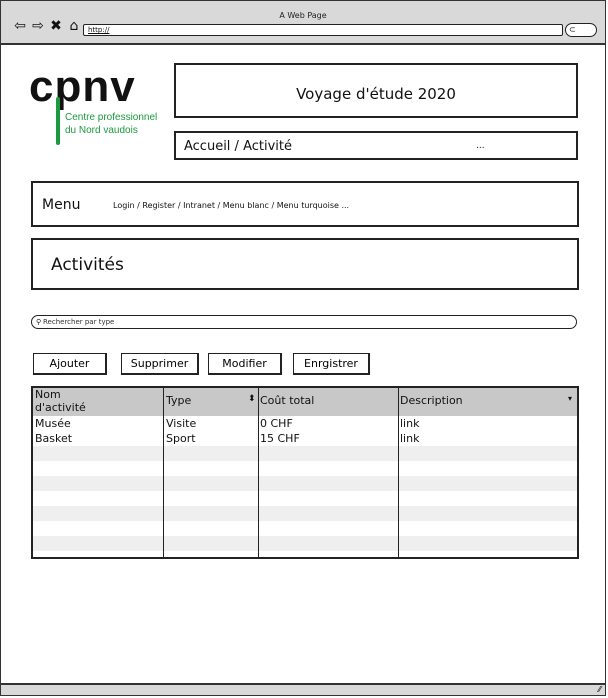 Image resolution: width=608 pixels, height=698 pixels. What do you see at coordinates (56, 26) in the screenshot?
I see `close-icon: ✖` at bounding box center [56, 26].